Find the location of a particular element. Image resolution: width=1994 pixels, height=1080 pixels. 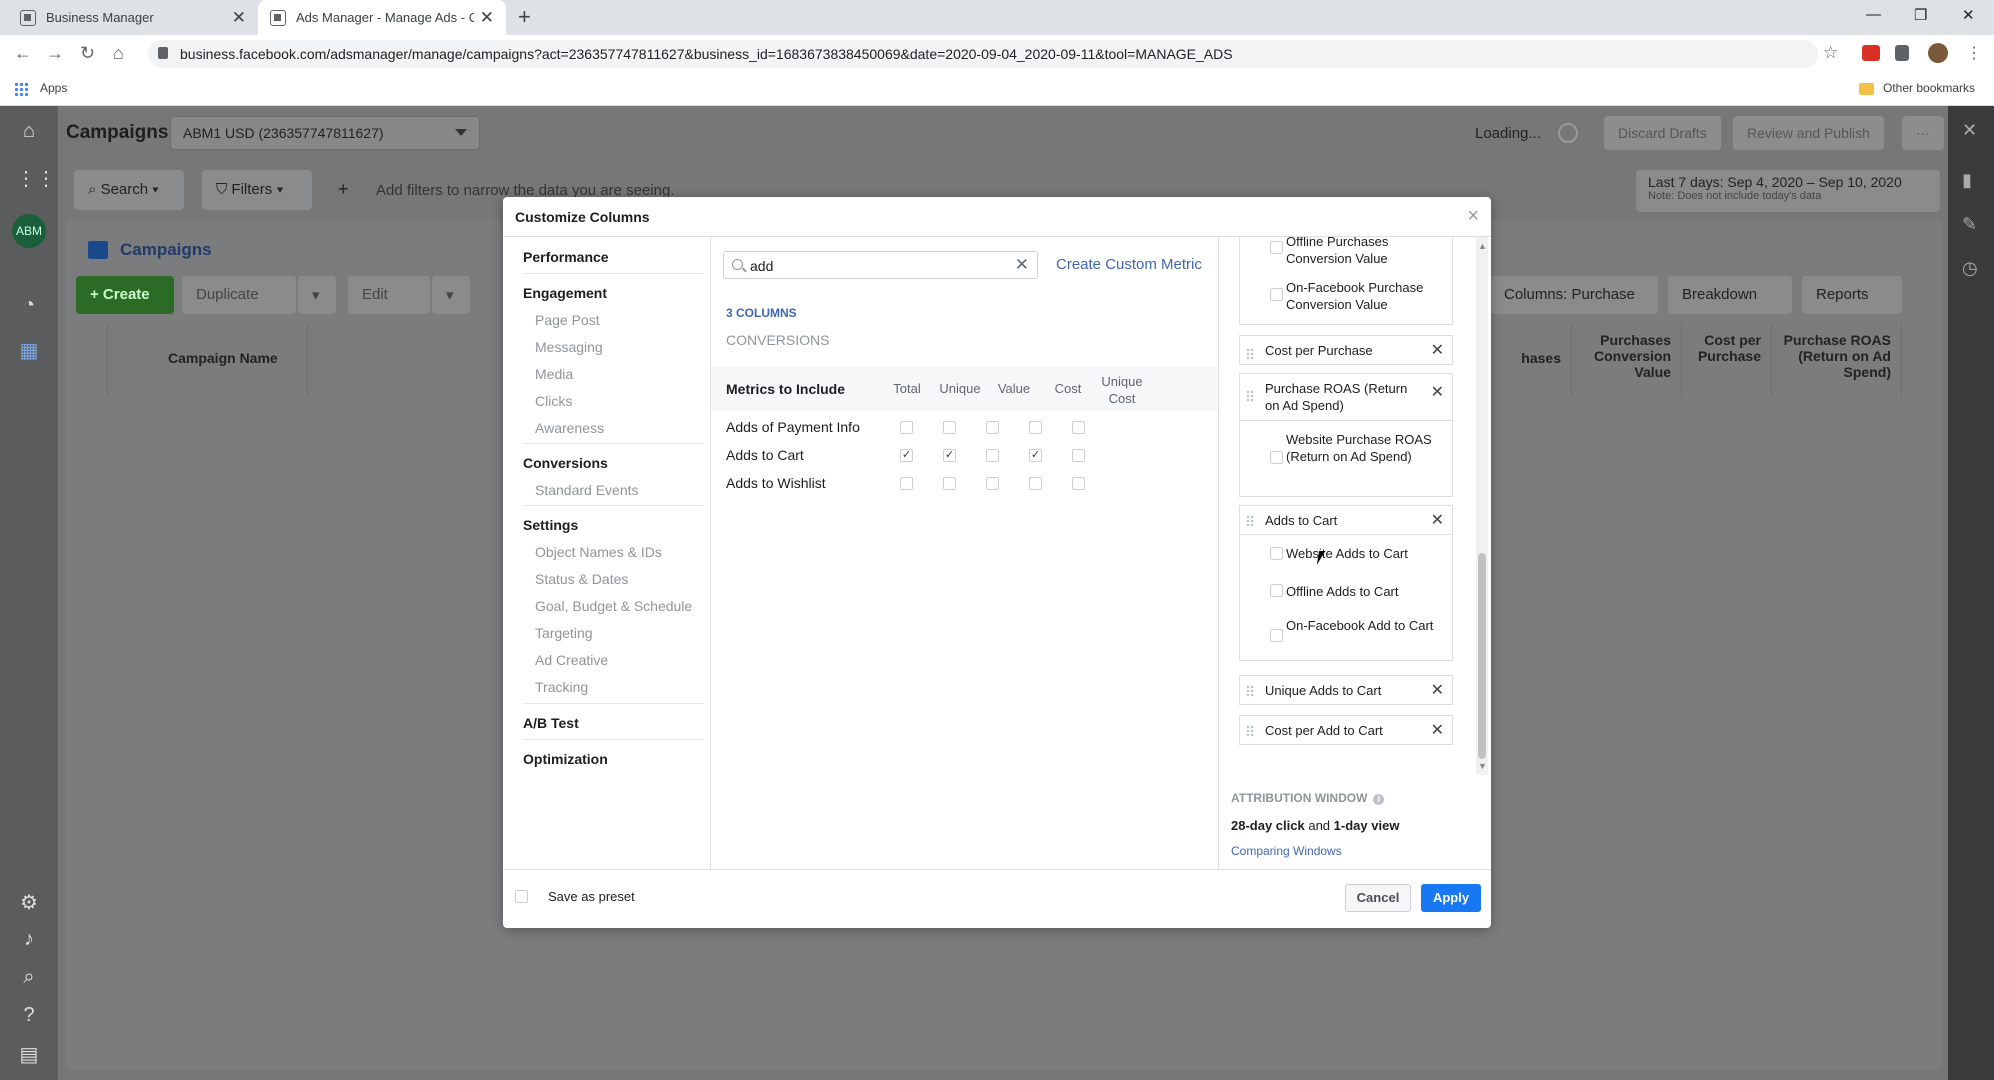

scroll-up-icon: ▲ is located at coordinates (1482, 246).